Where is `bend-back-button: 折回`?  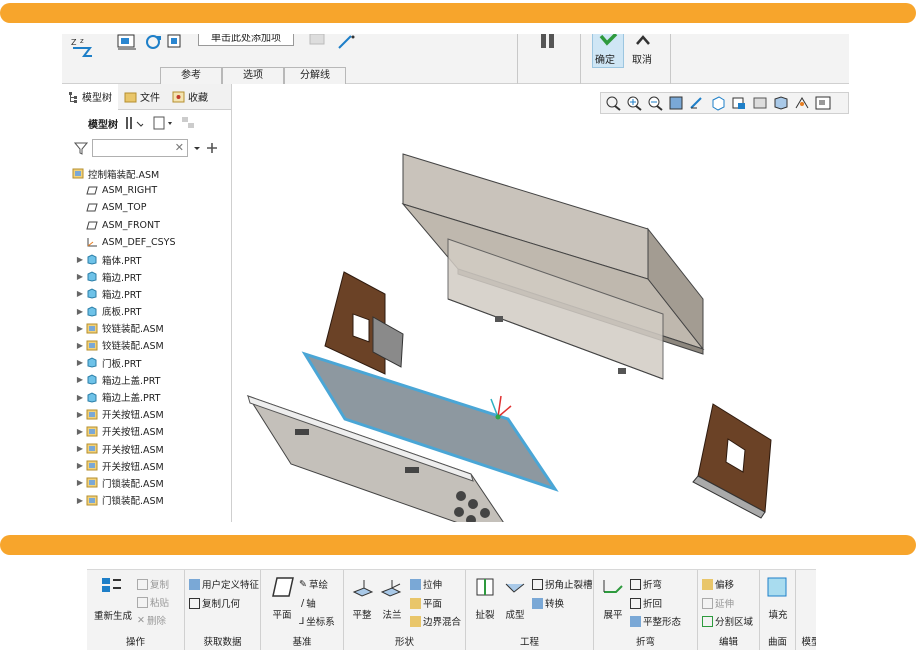 bend-back-button: 折回 is located at coordinates (646, 603).